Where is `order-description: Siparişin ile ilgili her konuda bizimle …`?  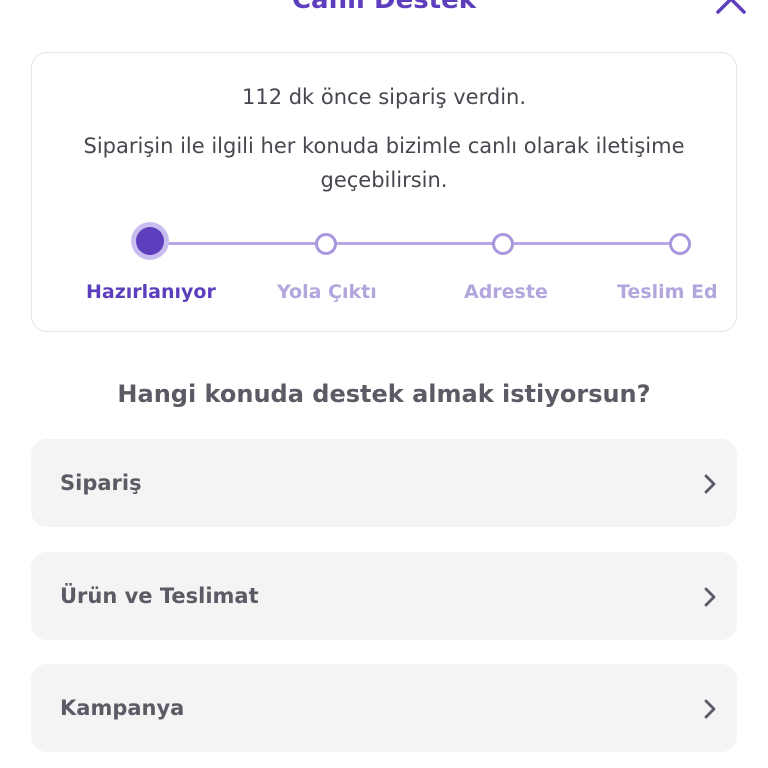 order-description: Siparişin ile ilgili her konuda bizimle … is located at coordinates (384, 163).